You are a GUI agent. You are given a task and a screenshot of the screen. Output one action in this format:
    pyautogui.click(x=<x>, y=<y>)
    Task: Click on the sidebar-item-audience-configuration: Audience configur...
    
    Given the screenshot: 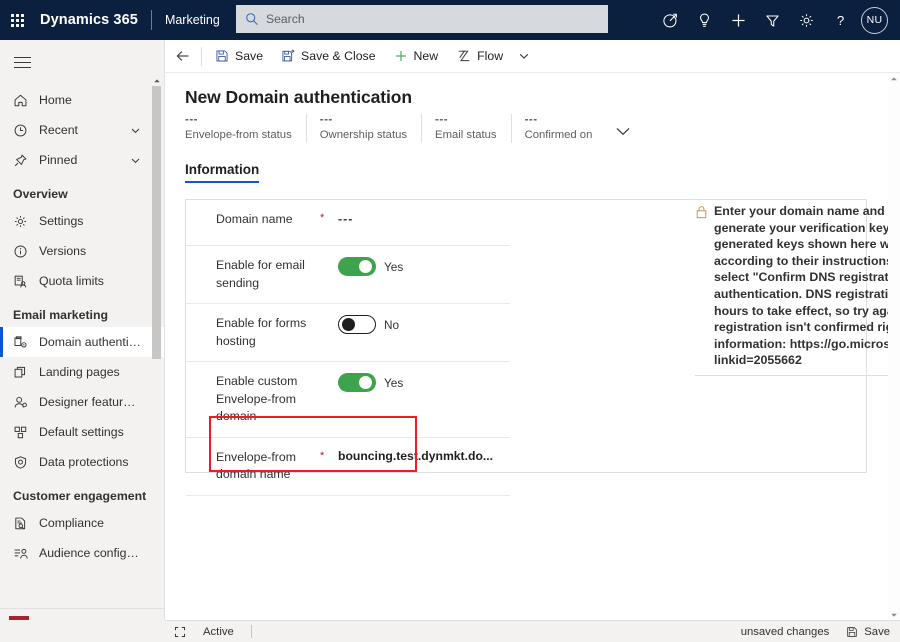 What is the action you would take?
    pyautogui.click(x=82, y=553)
    